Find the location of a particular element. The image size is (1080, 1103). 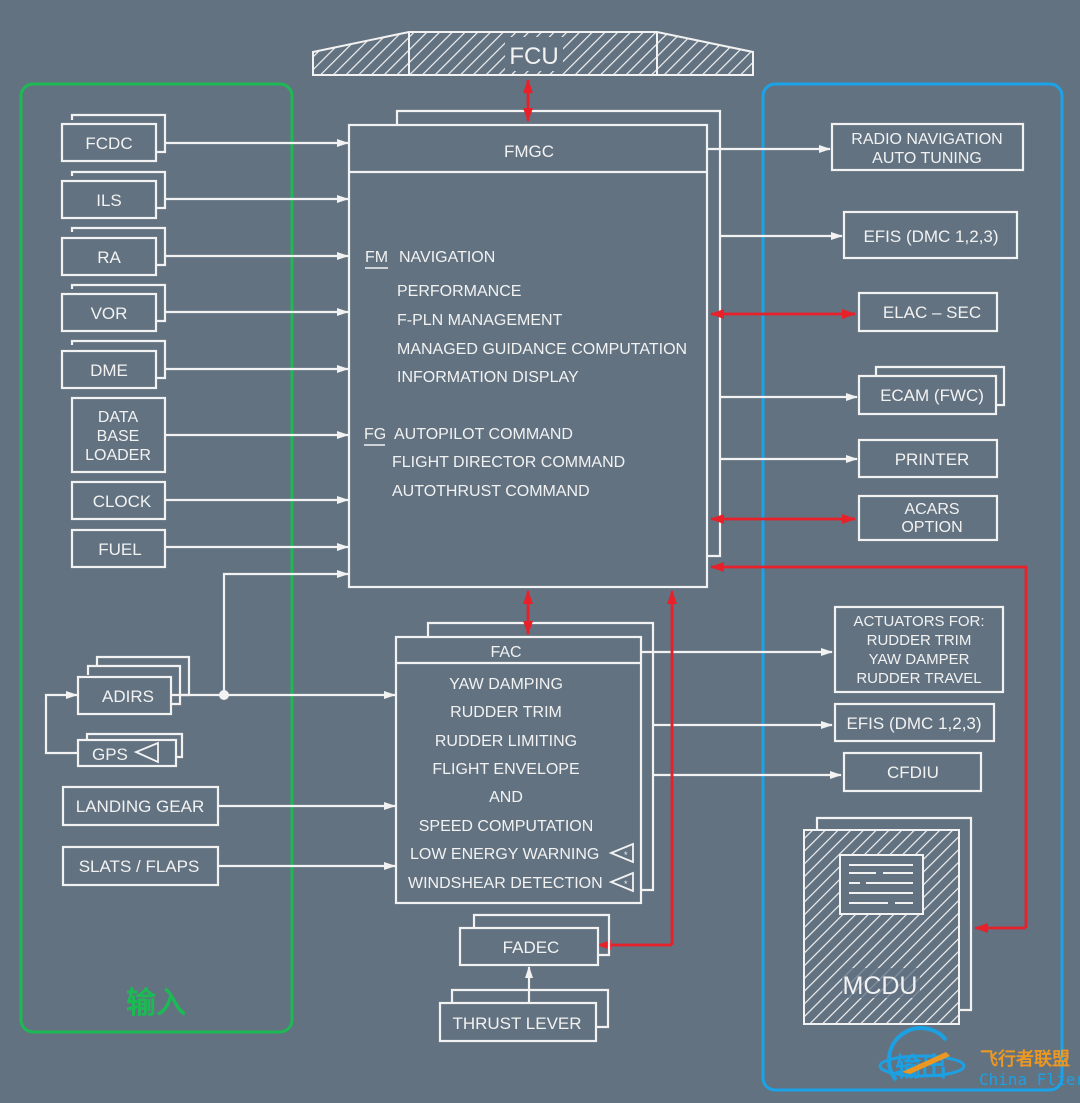

svg-text: CLOCK is located at coordinates (122, 501).